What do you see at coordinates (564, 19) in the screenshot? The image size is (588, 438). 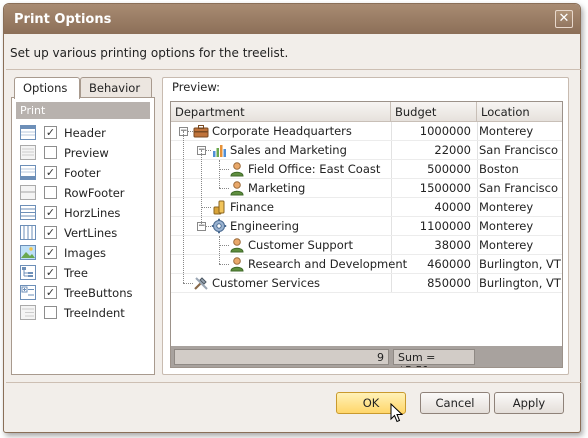 I see `close-button: ✕` at bounding box center [564, 19].